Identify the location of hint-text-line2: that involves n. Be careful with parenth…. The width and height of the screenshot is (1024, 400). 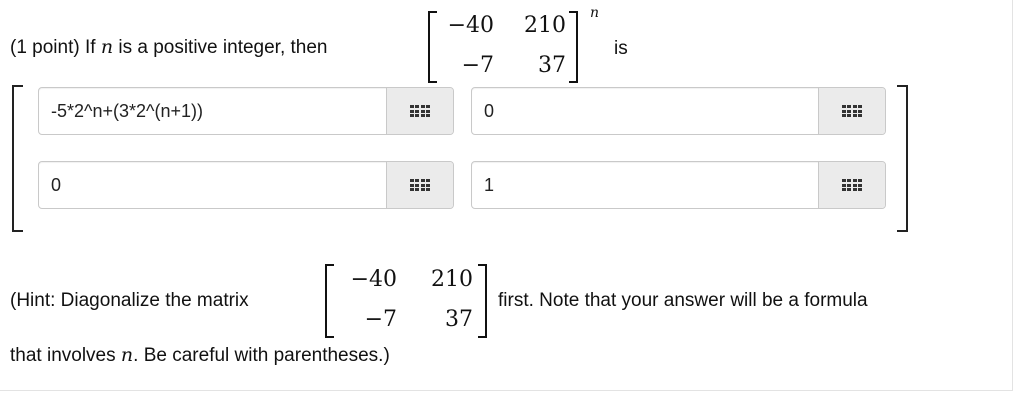
(200, 355).